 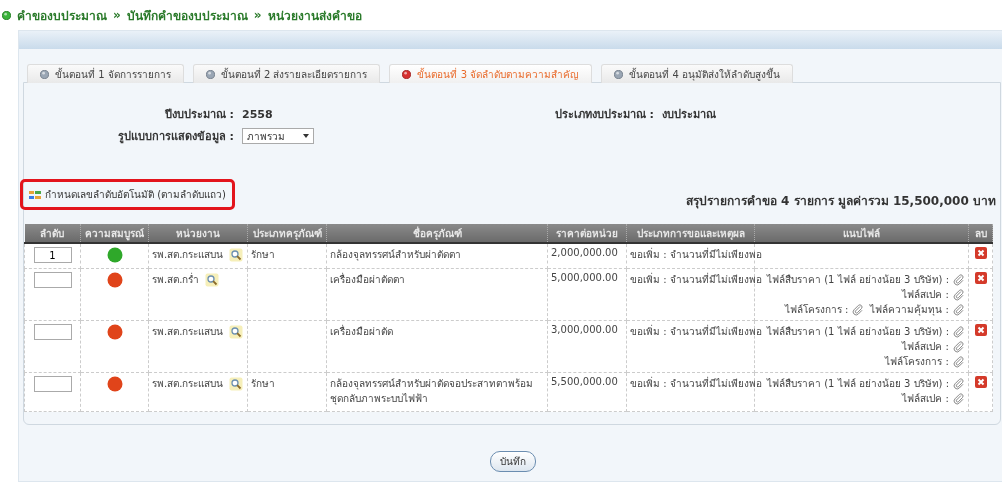 What do you see at coordinates (35, 194) in the screenshot?
I see `list-icon` at bounding box center [35, 194].